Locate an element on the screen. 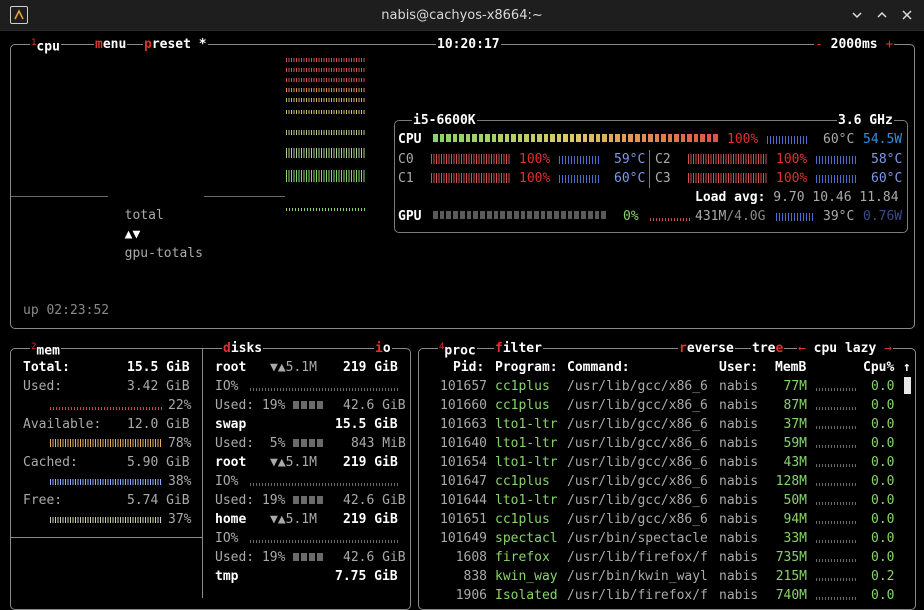 The width and height of the screenshot is (924, 610). process-program: cc1plus is located at coordinates (522, 481).